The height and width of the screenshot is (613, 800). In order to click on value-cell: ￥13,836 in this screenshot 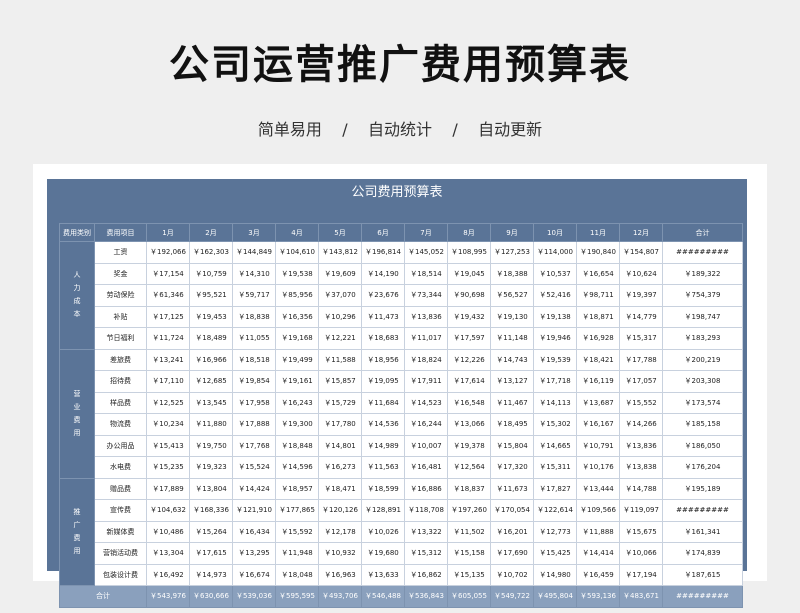, I will do `click(641, 445)`.